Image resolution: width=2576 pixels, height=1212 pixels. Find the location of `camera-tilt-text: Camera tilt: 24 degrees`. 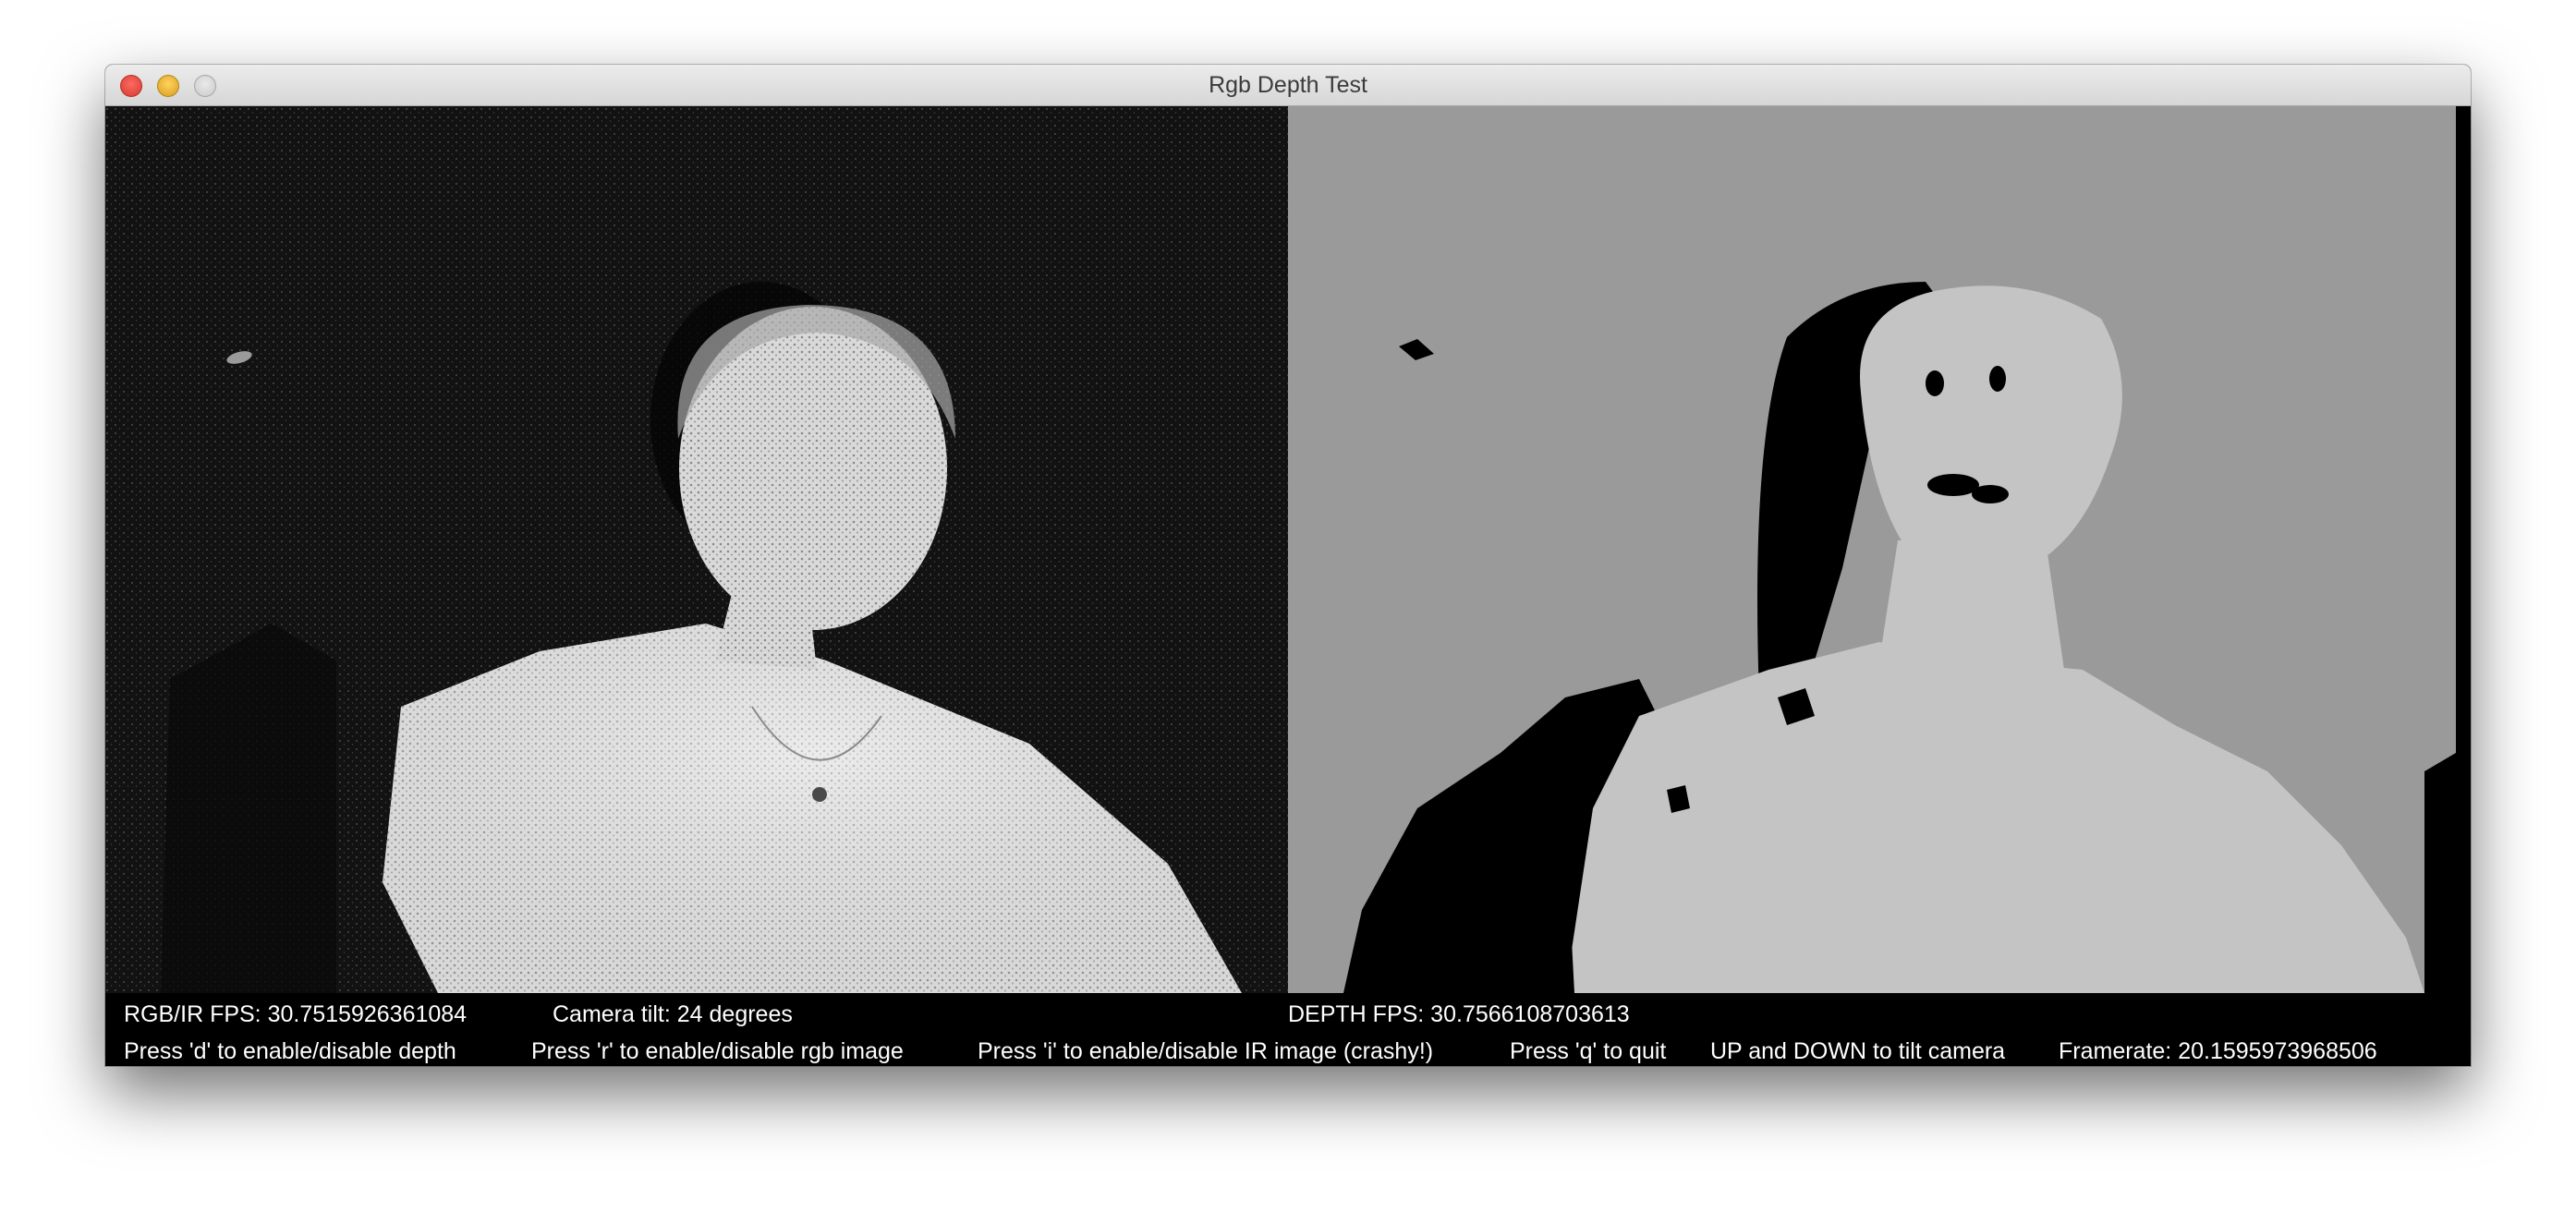

camera-tilt-text: Camera tilt: 24 degrees is located at coordinates (673, 1014).